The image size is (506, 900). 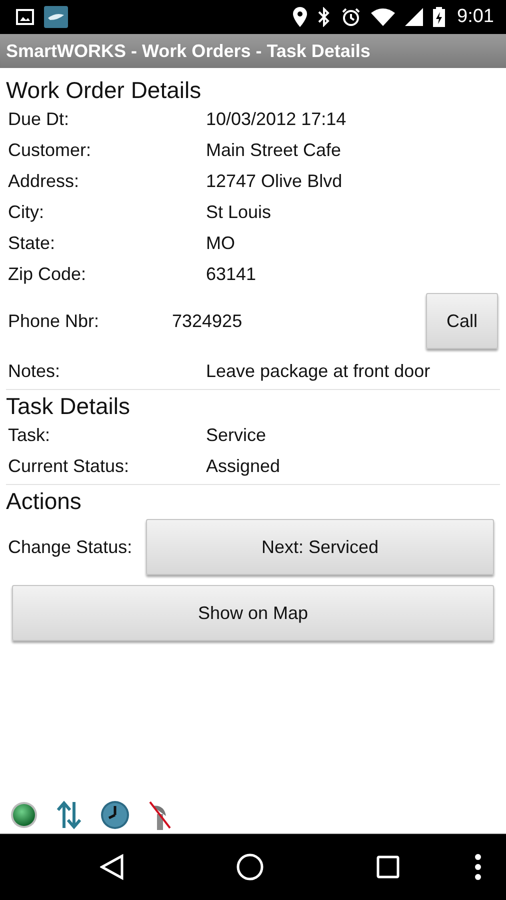 I want to click on image-icon, so click(x=25, y=17).